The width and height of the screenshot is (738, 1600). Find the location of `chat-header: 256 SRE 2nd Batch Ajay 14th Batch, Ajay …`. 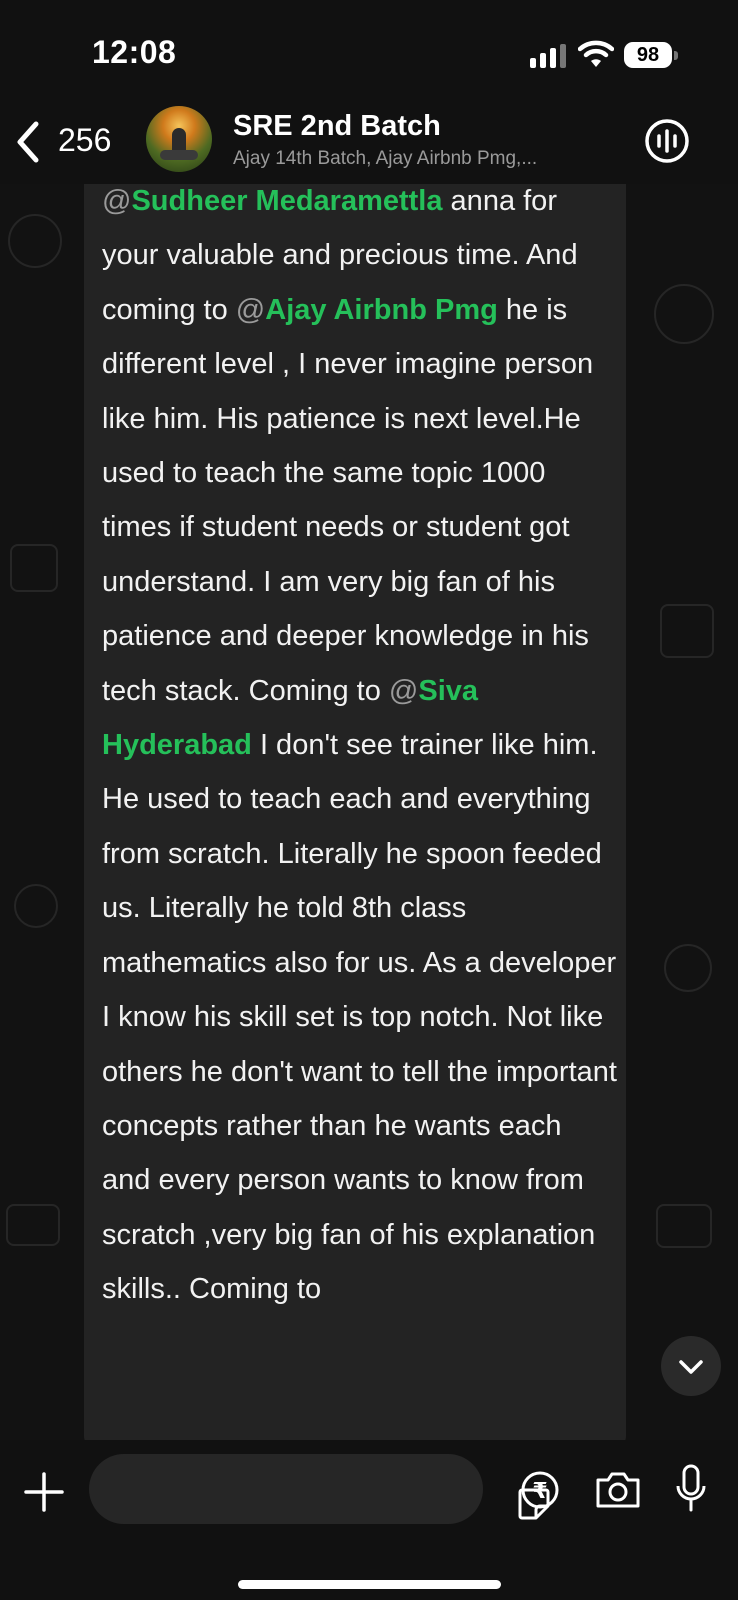

chat-header: 256 SRE 2nd Batch Ajay 14th Batch, Ajay … is located at coordinates (369, 142).